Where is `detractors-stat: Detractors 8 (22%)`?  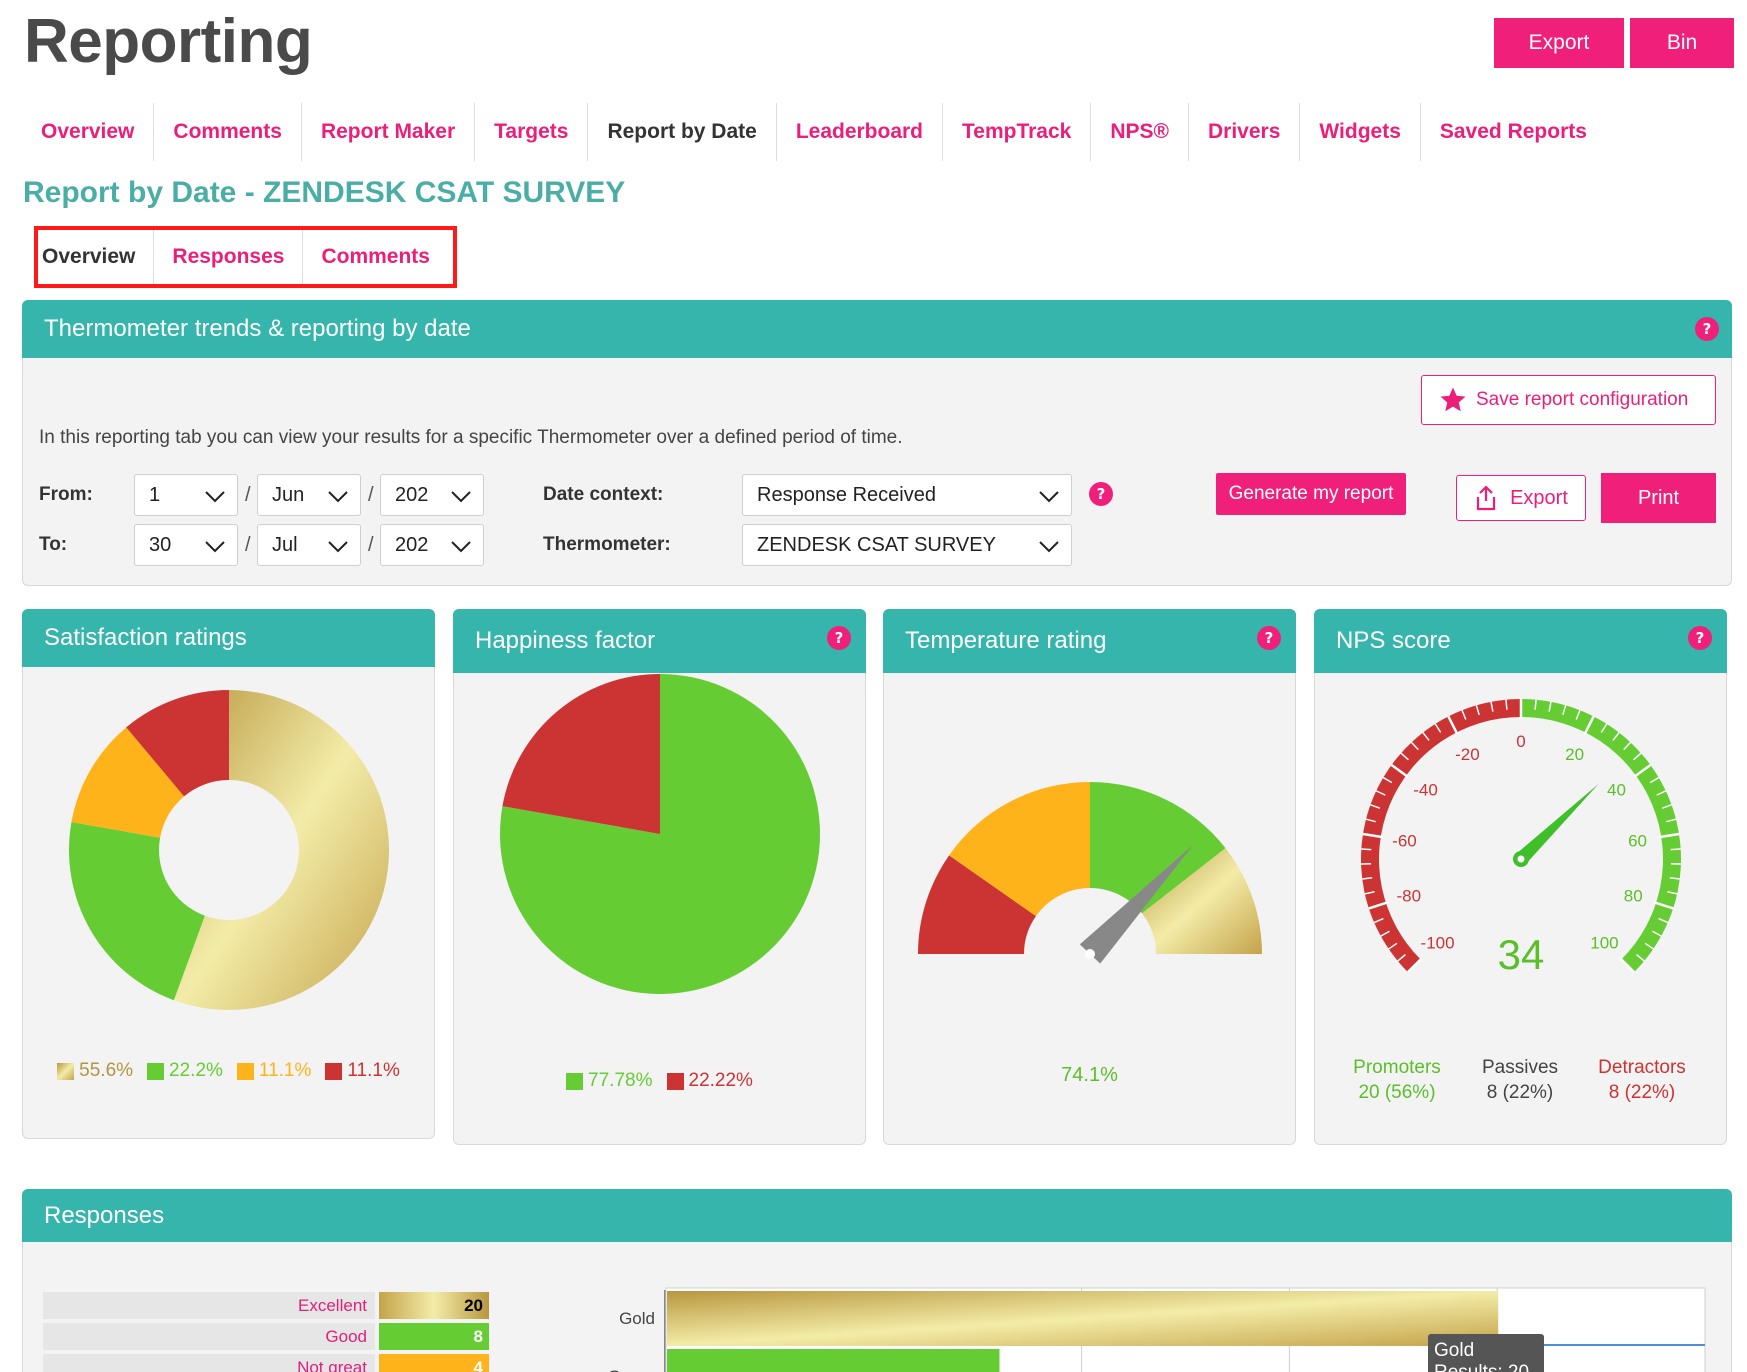
detractors-stat: Detractors 8 (22%) is located at coordinates (1642, 1080).